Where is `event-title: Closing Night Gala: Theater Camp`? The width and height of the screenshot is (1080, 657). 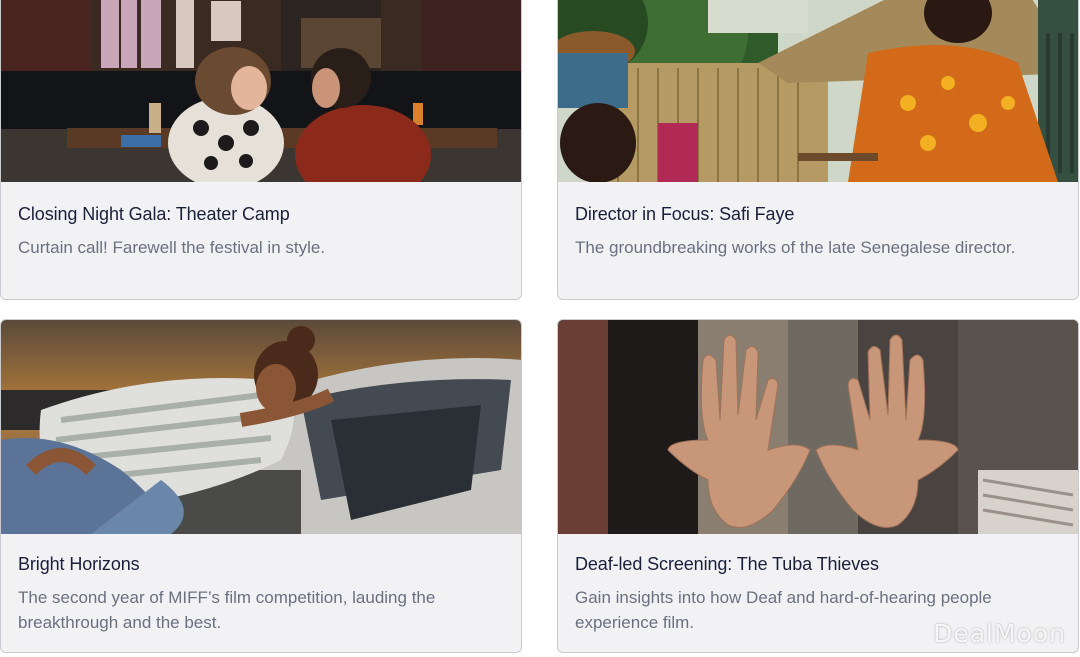
event-title: Closing Night Gala: Theater Camp is located at coordinates (261, 214).